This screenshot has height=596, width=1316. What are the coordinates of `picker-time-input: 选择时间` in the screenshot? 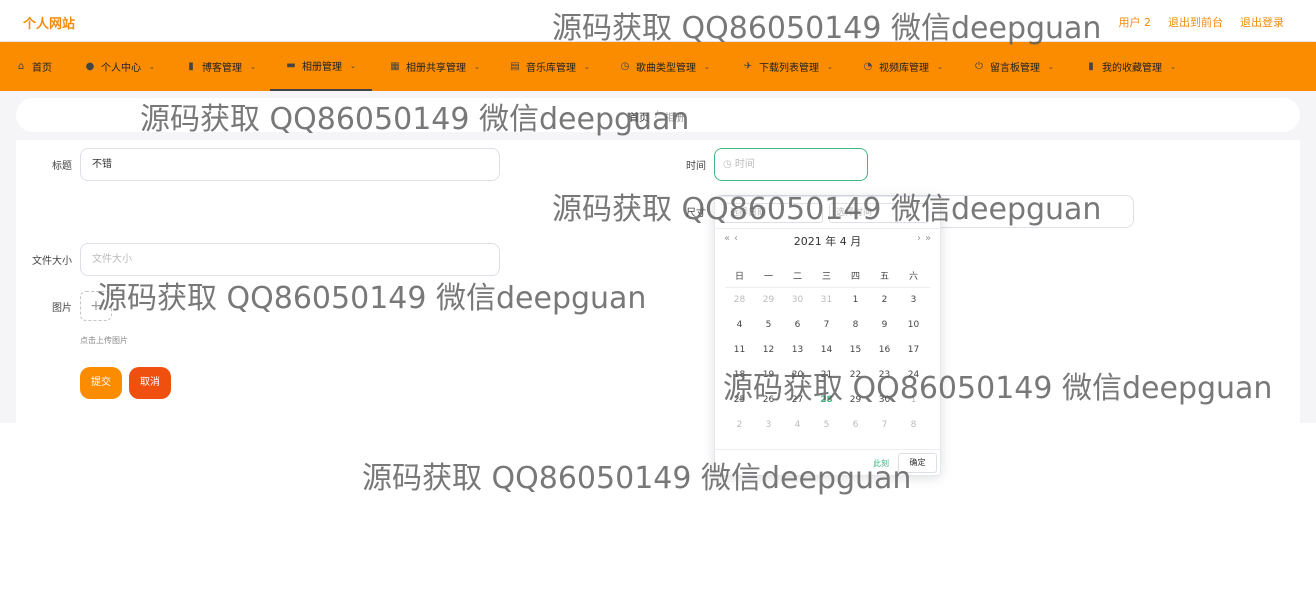 It's located at (879, 213).